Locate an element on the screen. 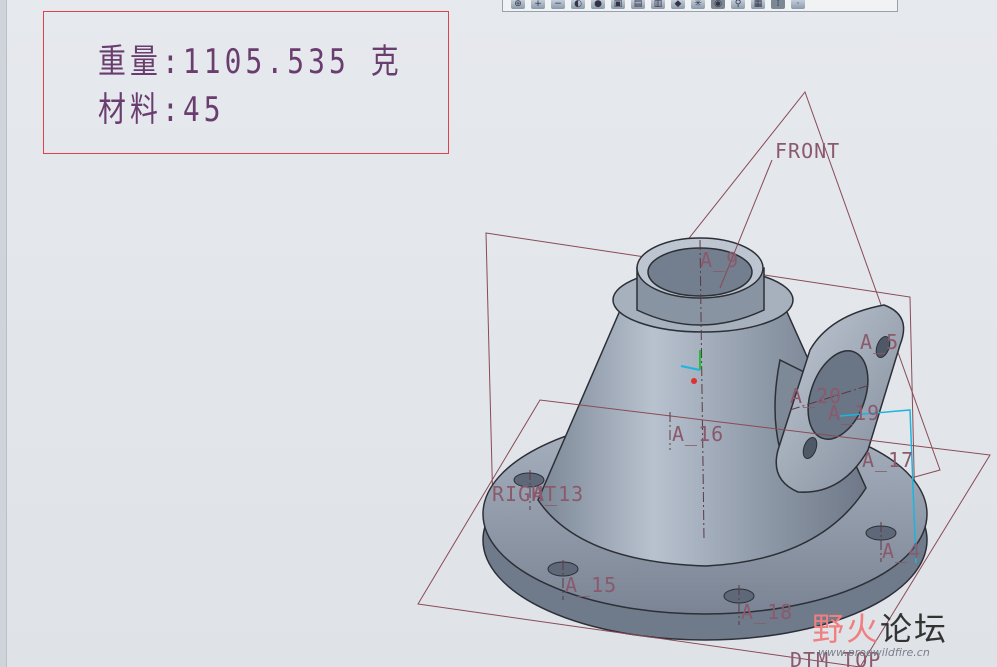 The width and height of the screenshot is (997, 667). weight-note: 重量:1105.535 克 is located at coordinates (250, 58).